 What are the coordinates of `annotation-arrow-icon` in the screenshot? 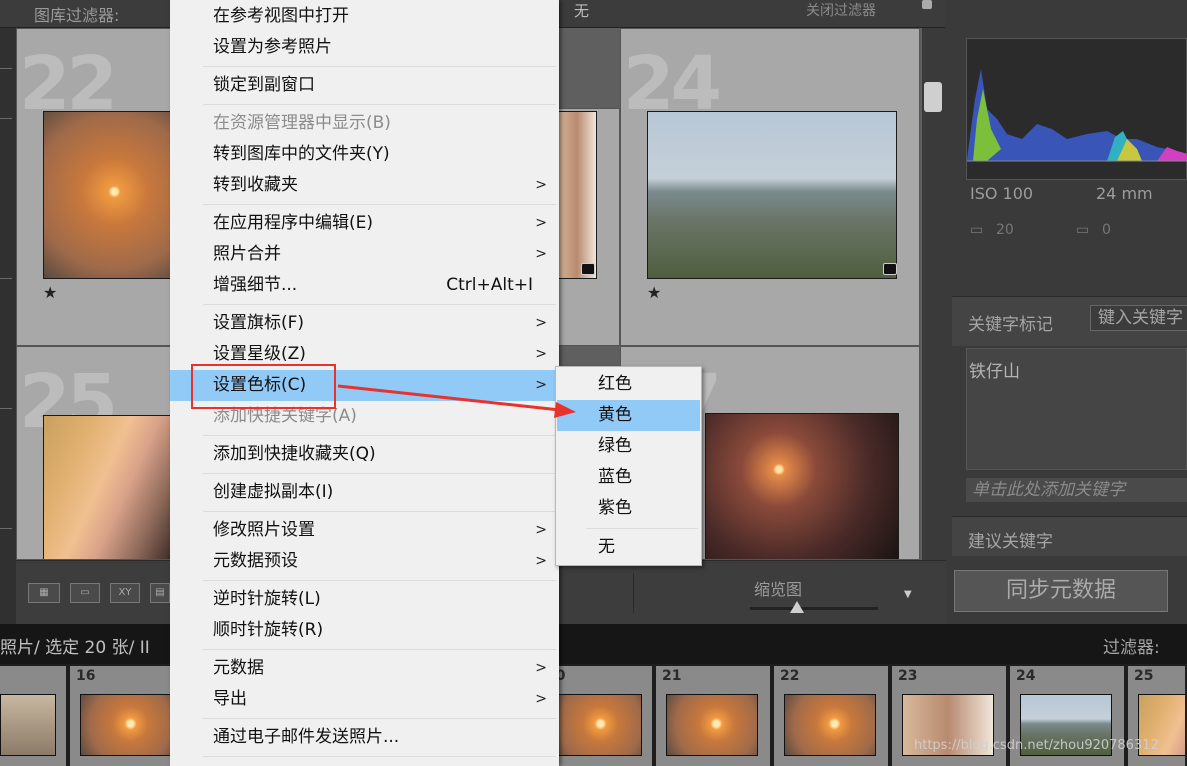 It's located at (456, 401).